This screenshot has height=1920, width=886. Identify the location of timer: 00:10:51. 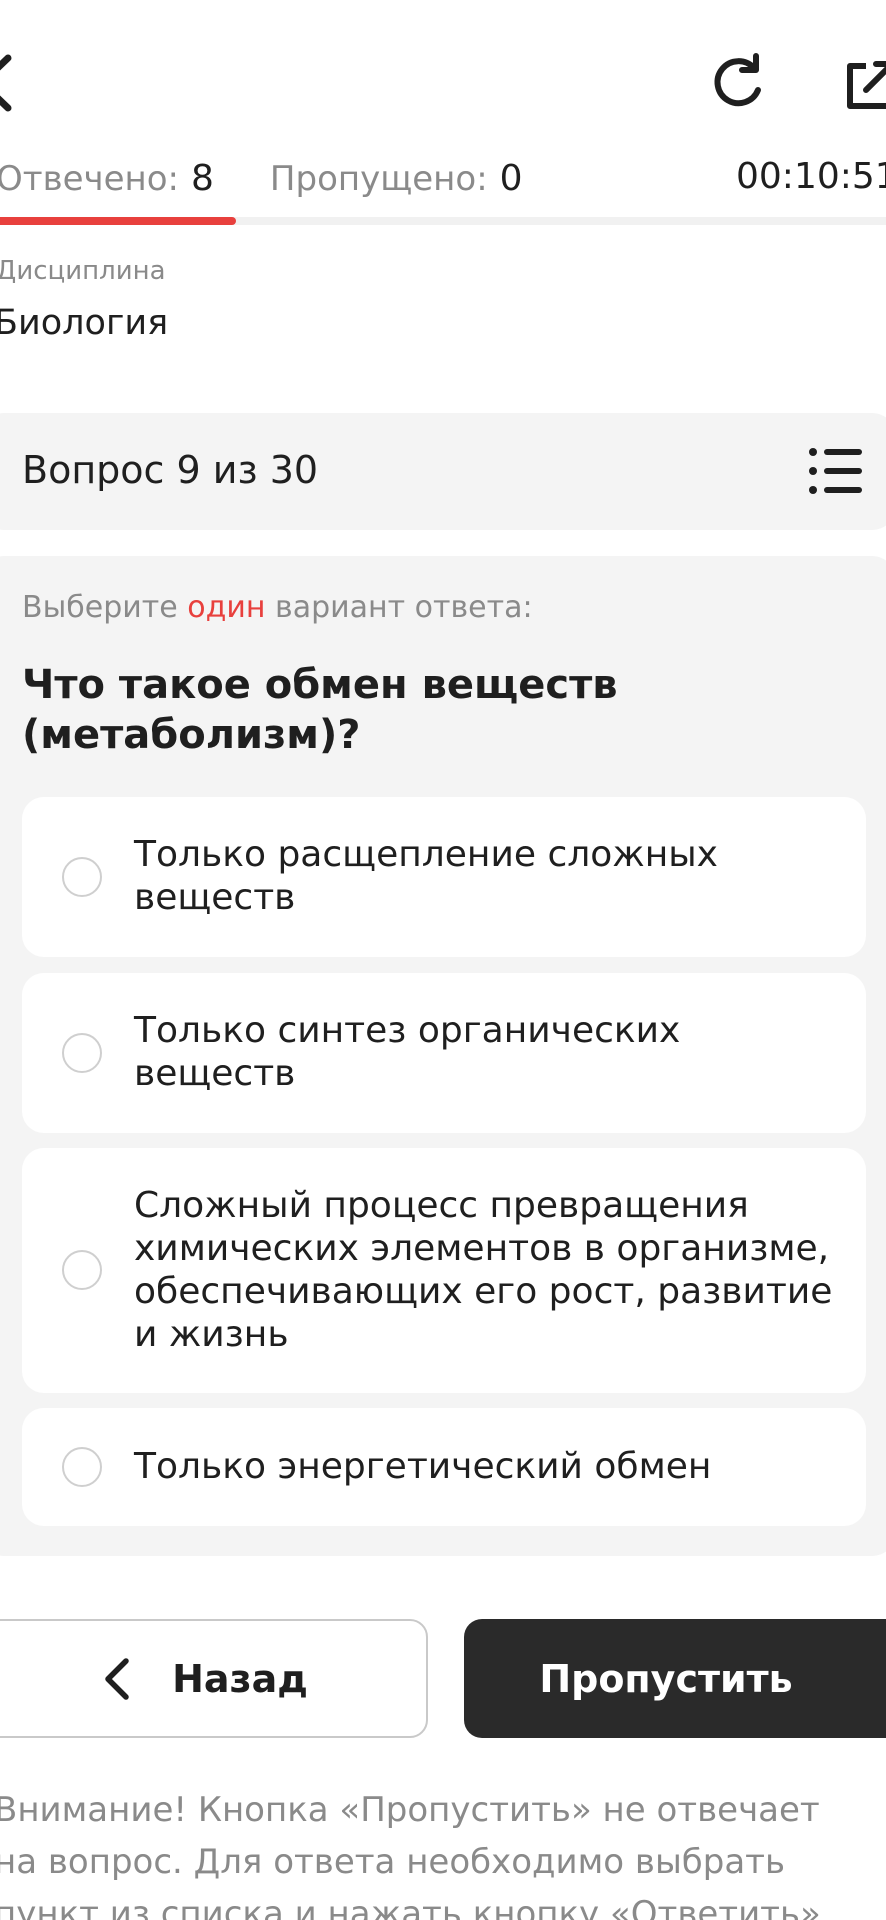
(811, 176).